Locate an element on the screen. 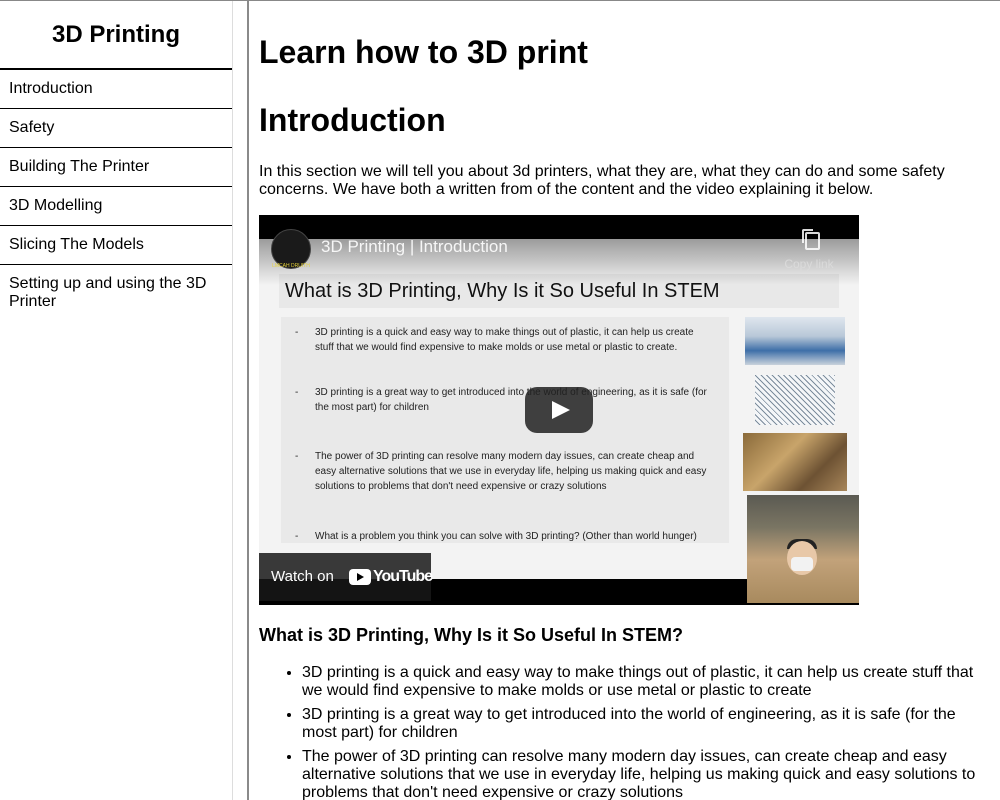 Image resolution: width=1000 pixels, height=800 pixels. sidebar-scroll-gutter is located at coordinates (239, 400).